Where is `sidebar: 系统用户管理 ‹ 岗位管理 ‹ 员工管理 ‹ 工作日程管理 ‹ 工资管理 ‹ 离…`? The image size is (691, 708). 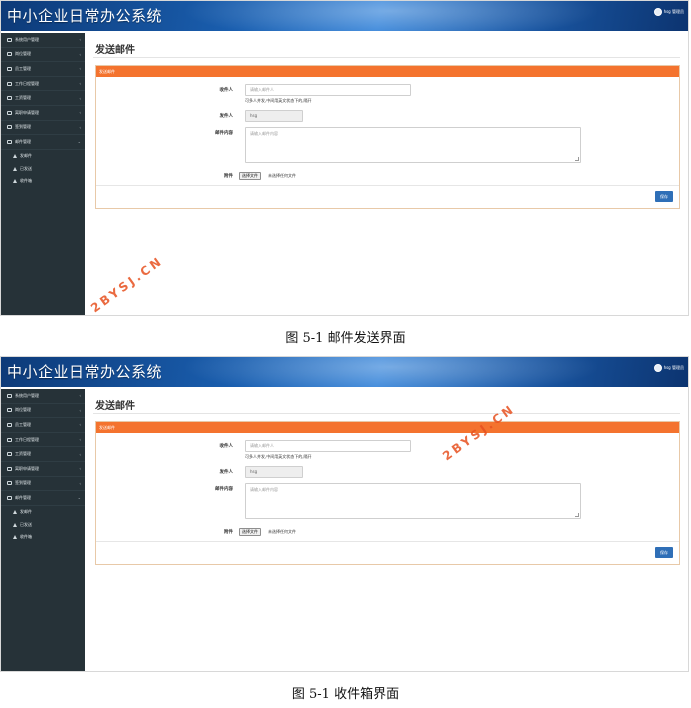
sidebar: 系统用户管理 ‹ 岗位管理 ‹ 员工管理 ‹ 工作日程管理 ‹ 工资管理 ‹ 离… is located at coordinates (43, 530).